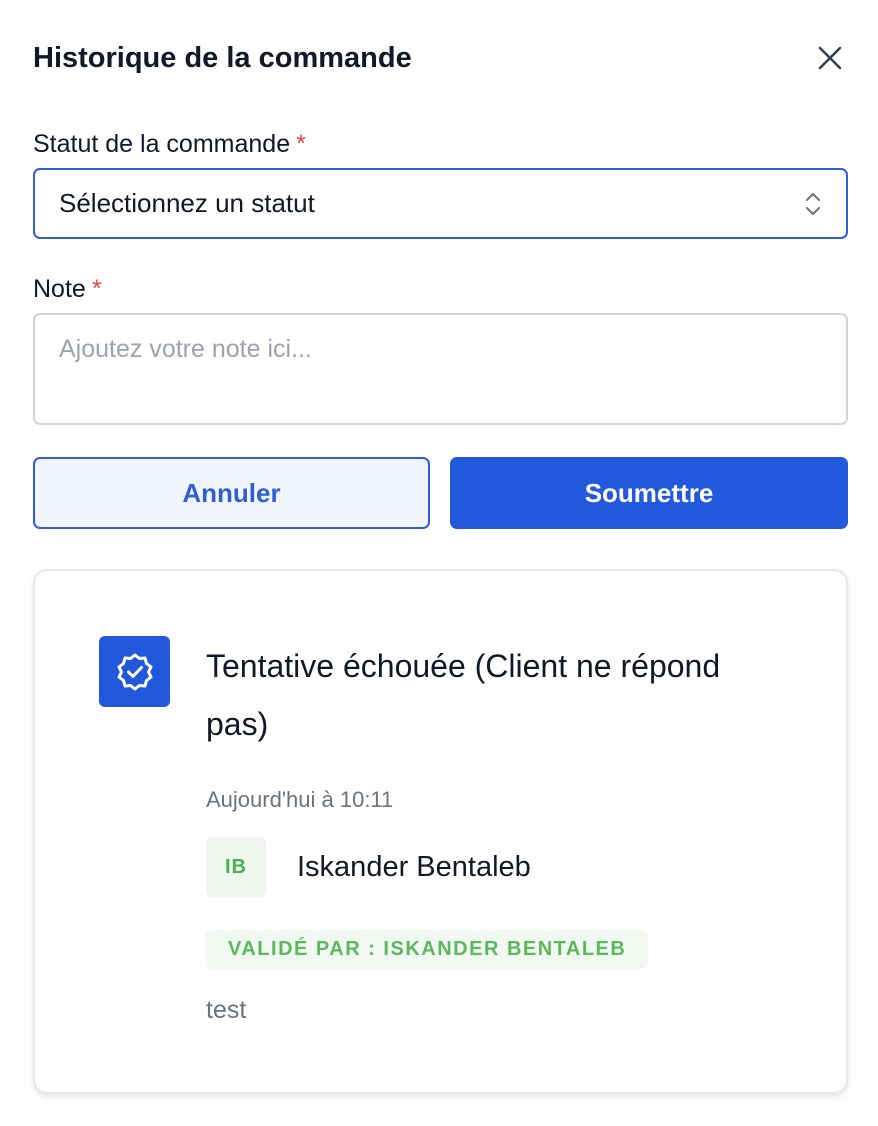  I want to click on status-label-text: Statut de la commande, so click(162, 144).